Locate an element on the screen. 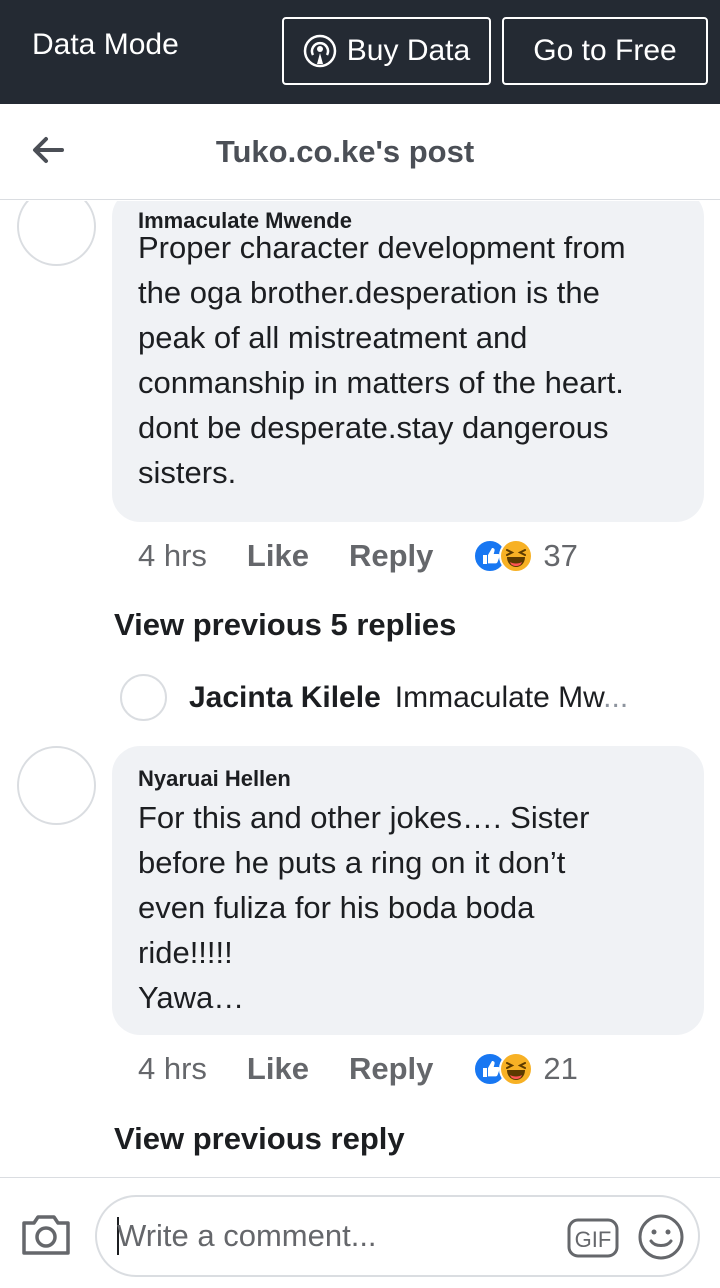 This screenshot has height=1288, width=720. comment-composer: Write a comment... GIF is located at coordinates (360, 1232).